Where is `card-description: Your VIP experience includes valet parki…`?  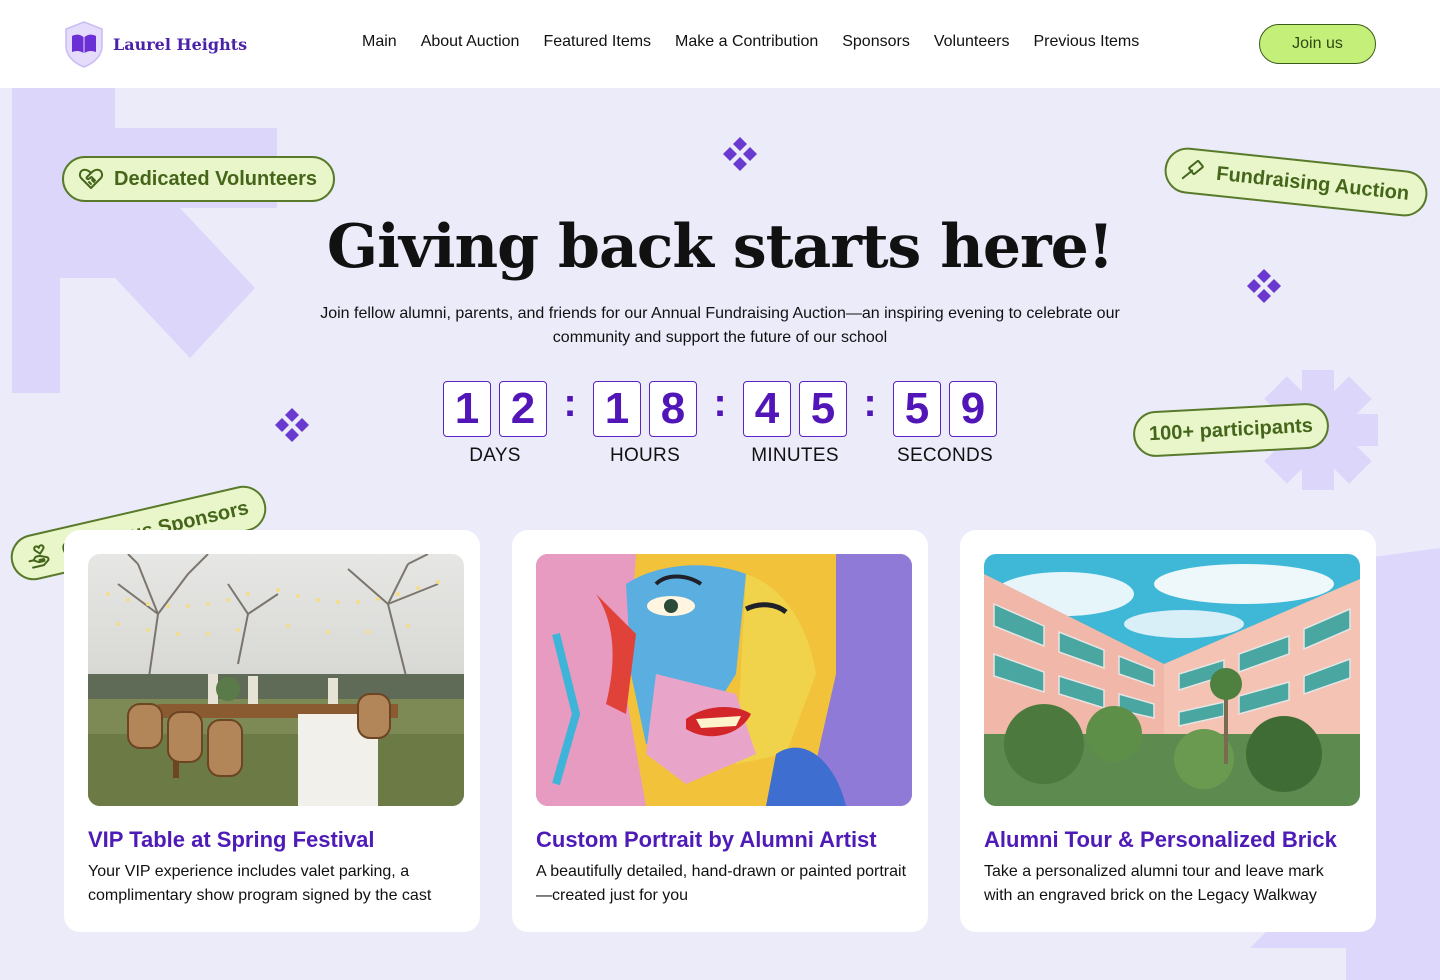
card-description: Your VIP experience includes valet parki… is located at coordinates (260, 883).